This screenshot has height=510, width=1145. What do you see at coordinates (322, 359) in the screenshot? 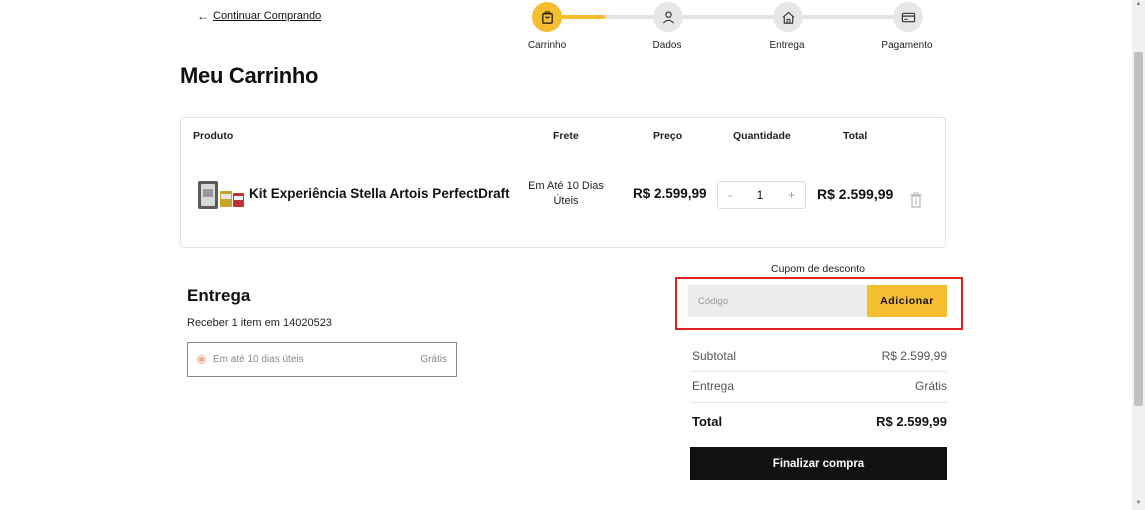
I see `shipping-option: Em até 10 dias úteis Grátis` at bounding box center [322, 359].